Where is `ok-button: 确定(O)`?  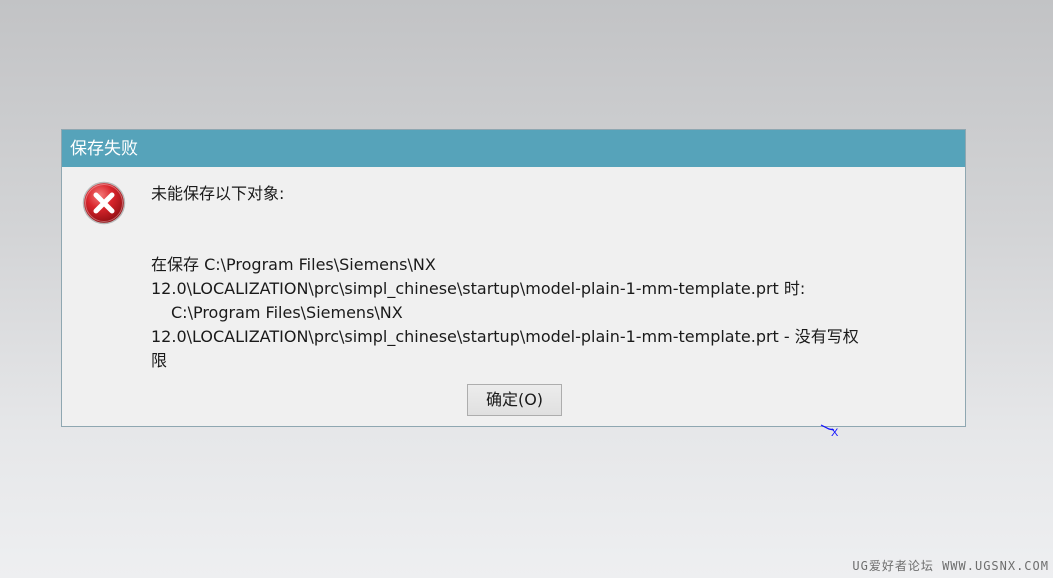 ok-button: 确定(O) is located at coordinates (514, 400).